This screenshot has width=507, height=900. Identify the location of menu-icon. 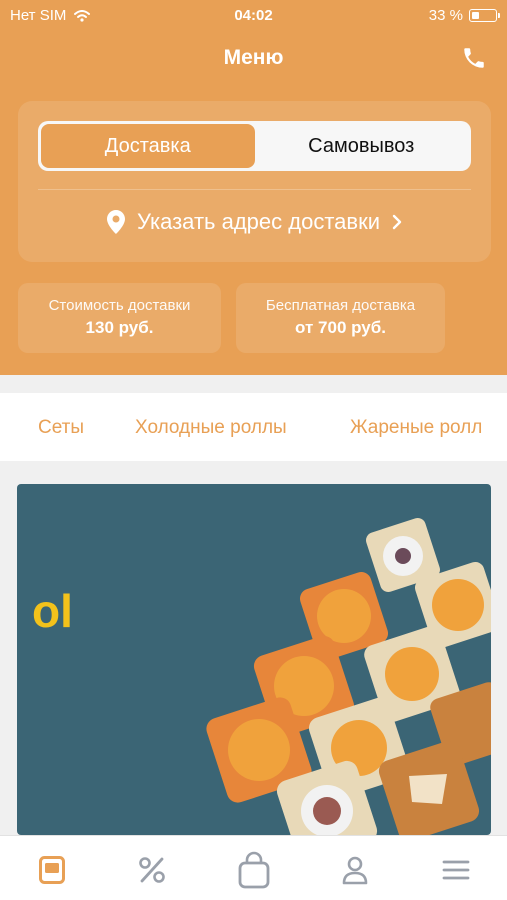
(52, 870).